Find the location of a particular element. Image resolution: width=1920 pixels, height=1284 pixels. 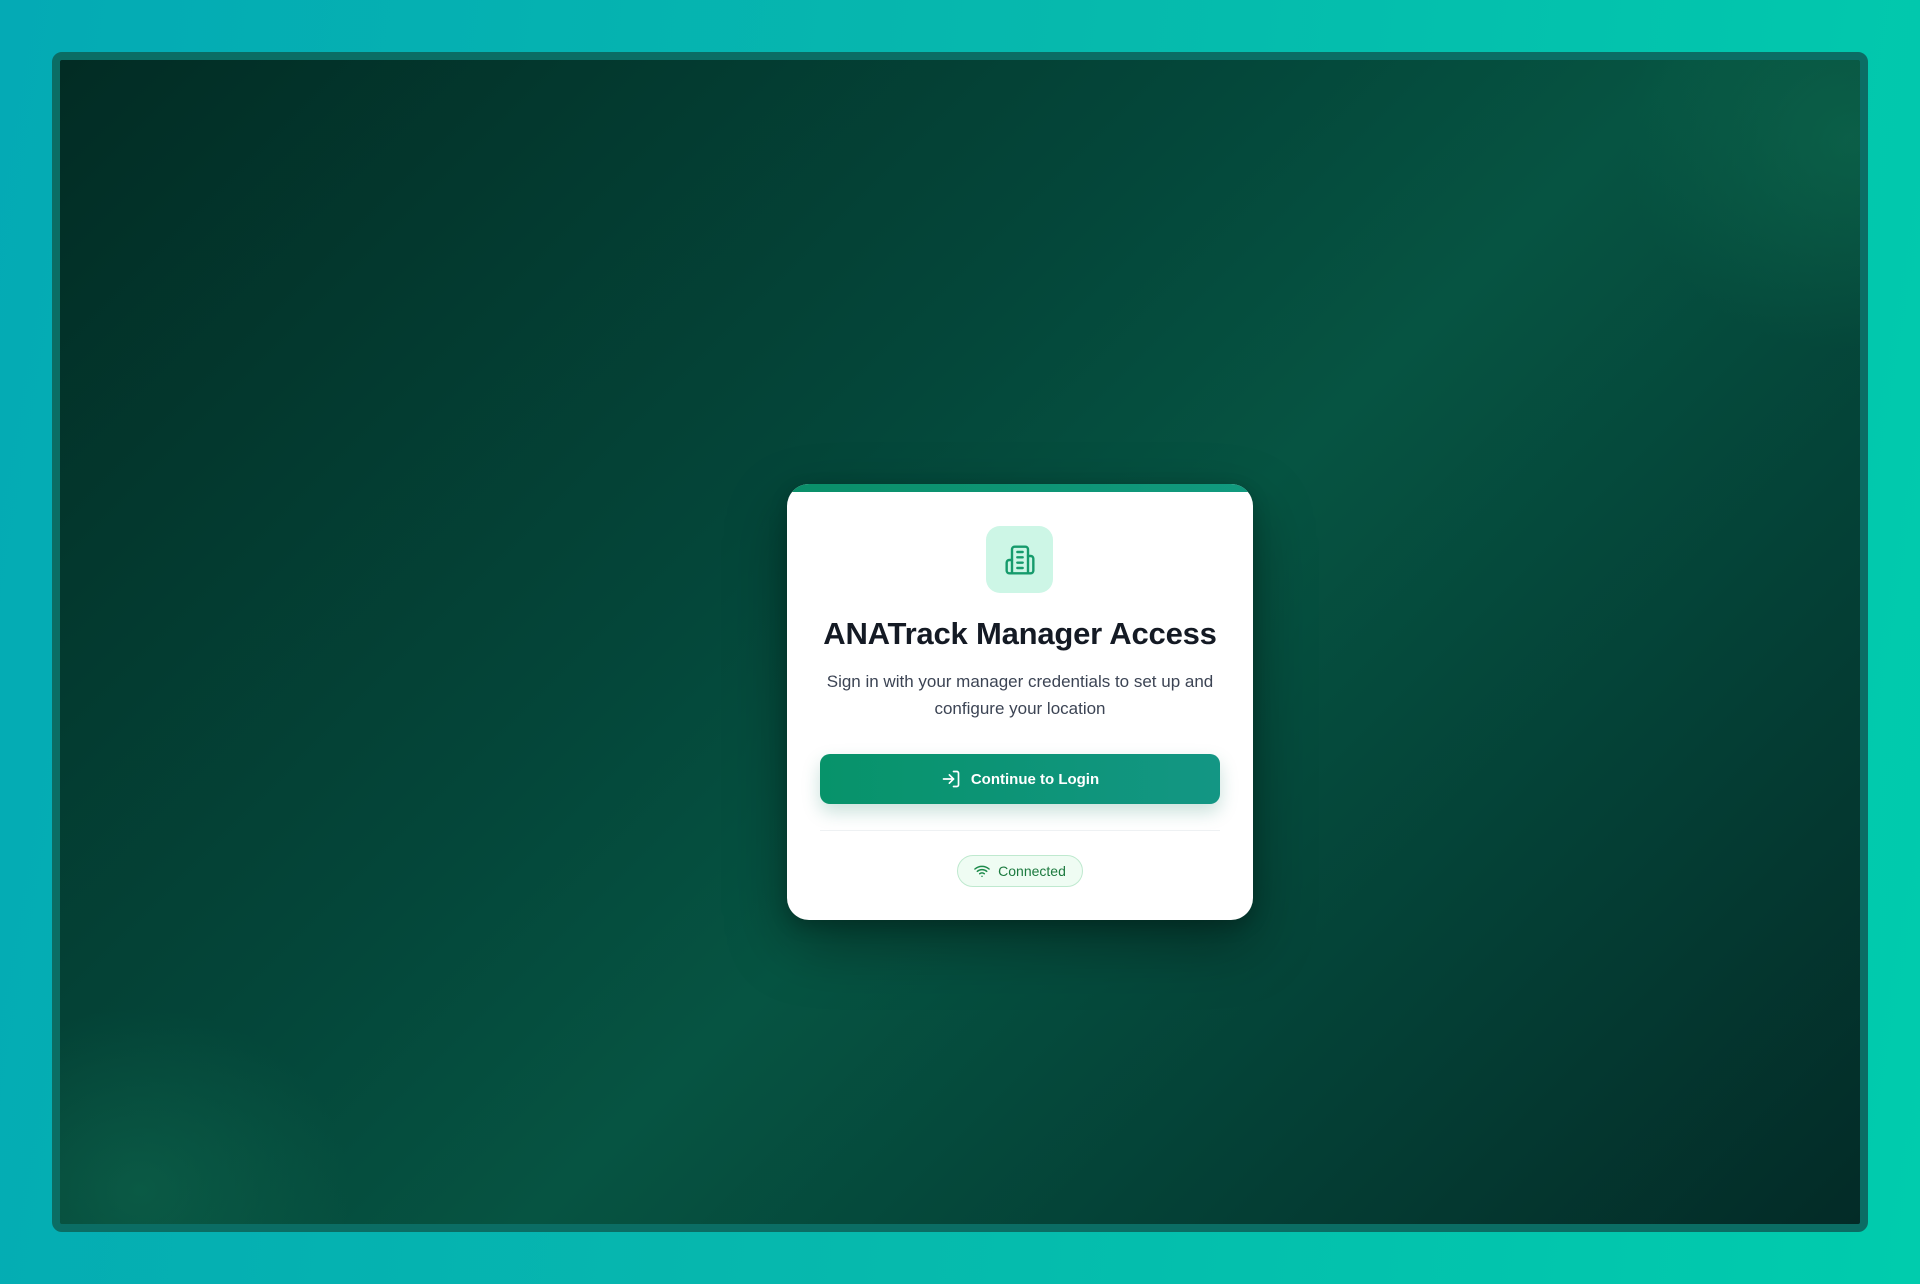

wifi-icon is located at coordinates (982, 871).